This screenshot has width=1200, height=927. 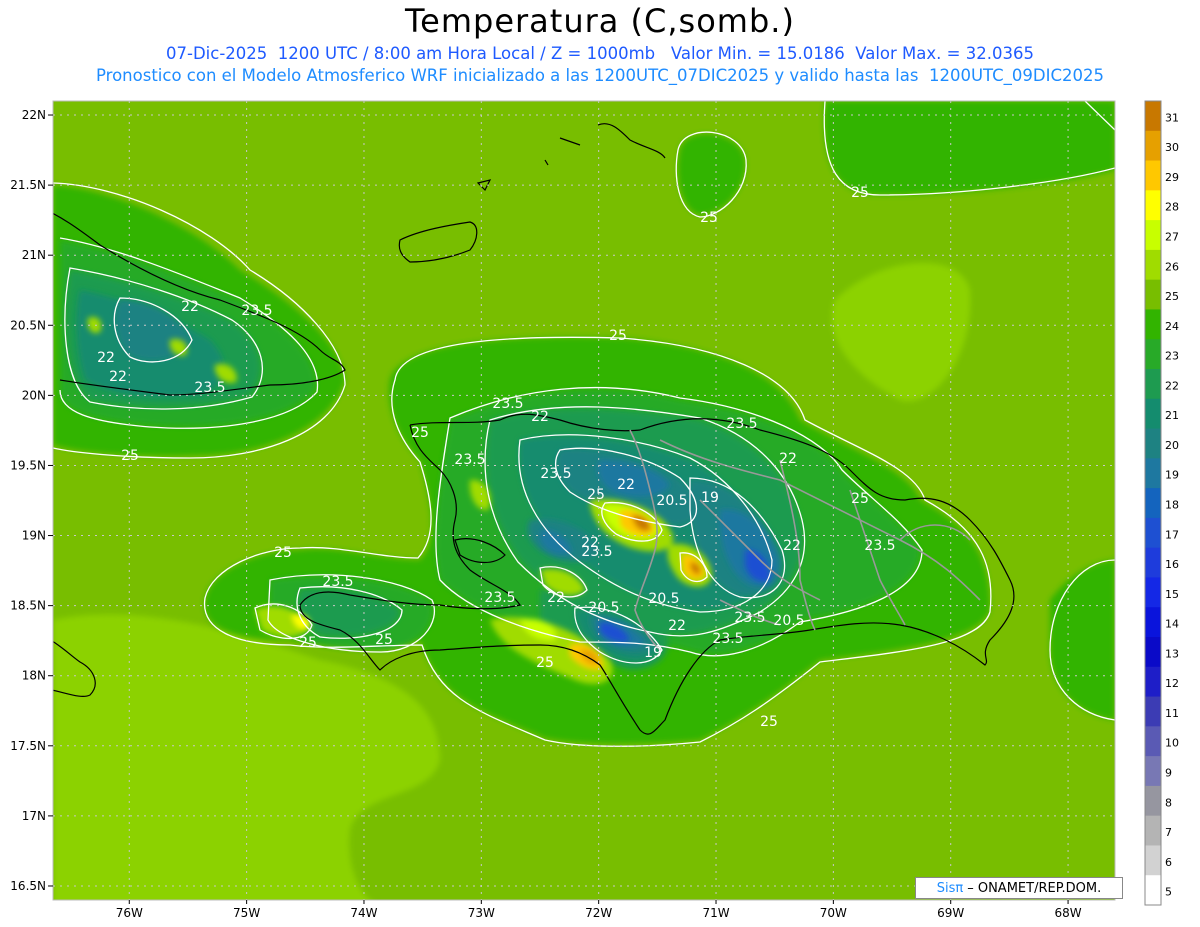 I want to click on credit-box: Sisπ – ONAMET/REP.DOM., so click(x=1019, y=888).